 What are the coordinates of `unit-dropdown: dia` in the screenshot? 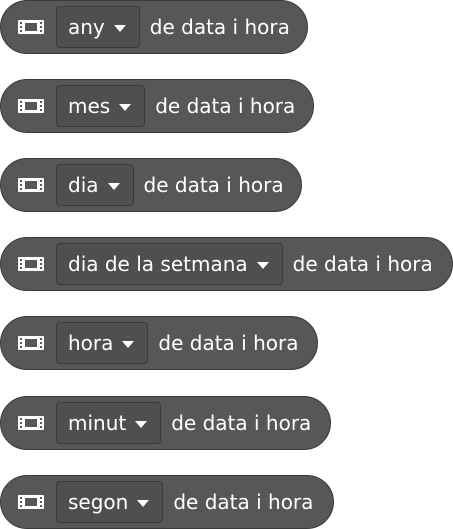 It's located at (95, 185).